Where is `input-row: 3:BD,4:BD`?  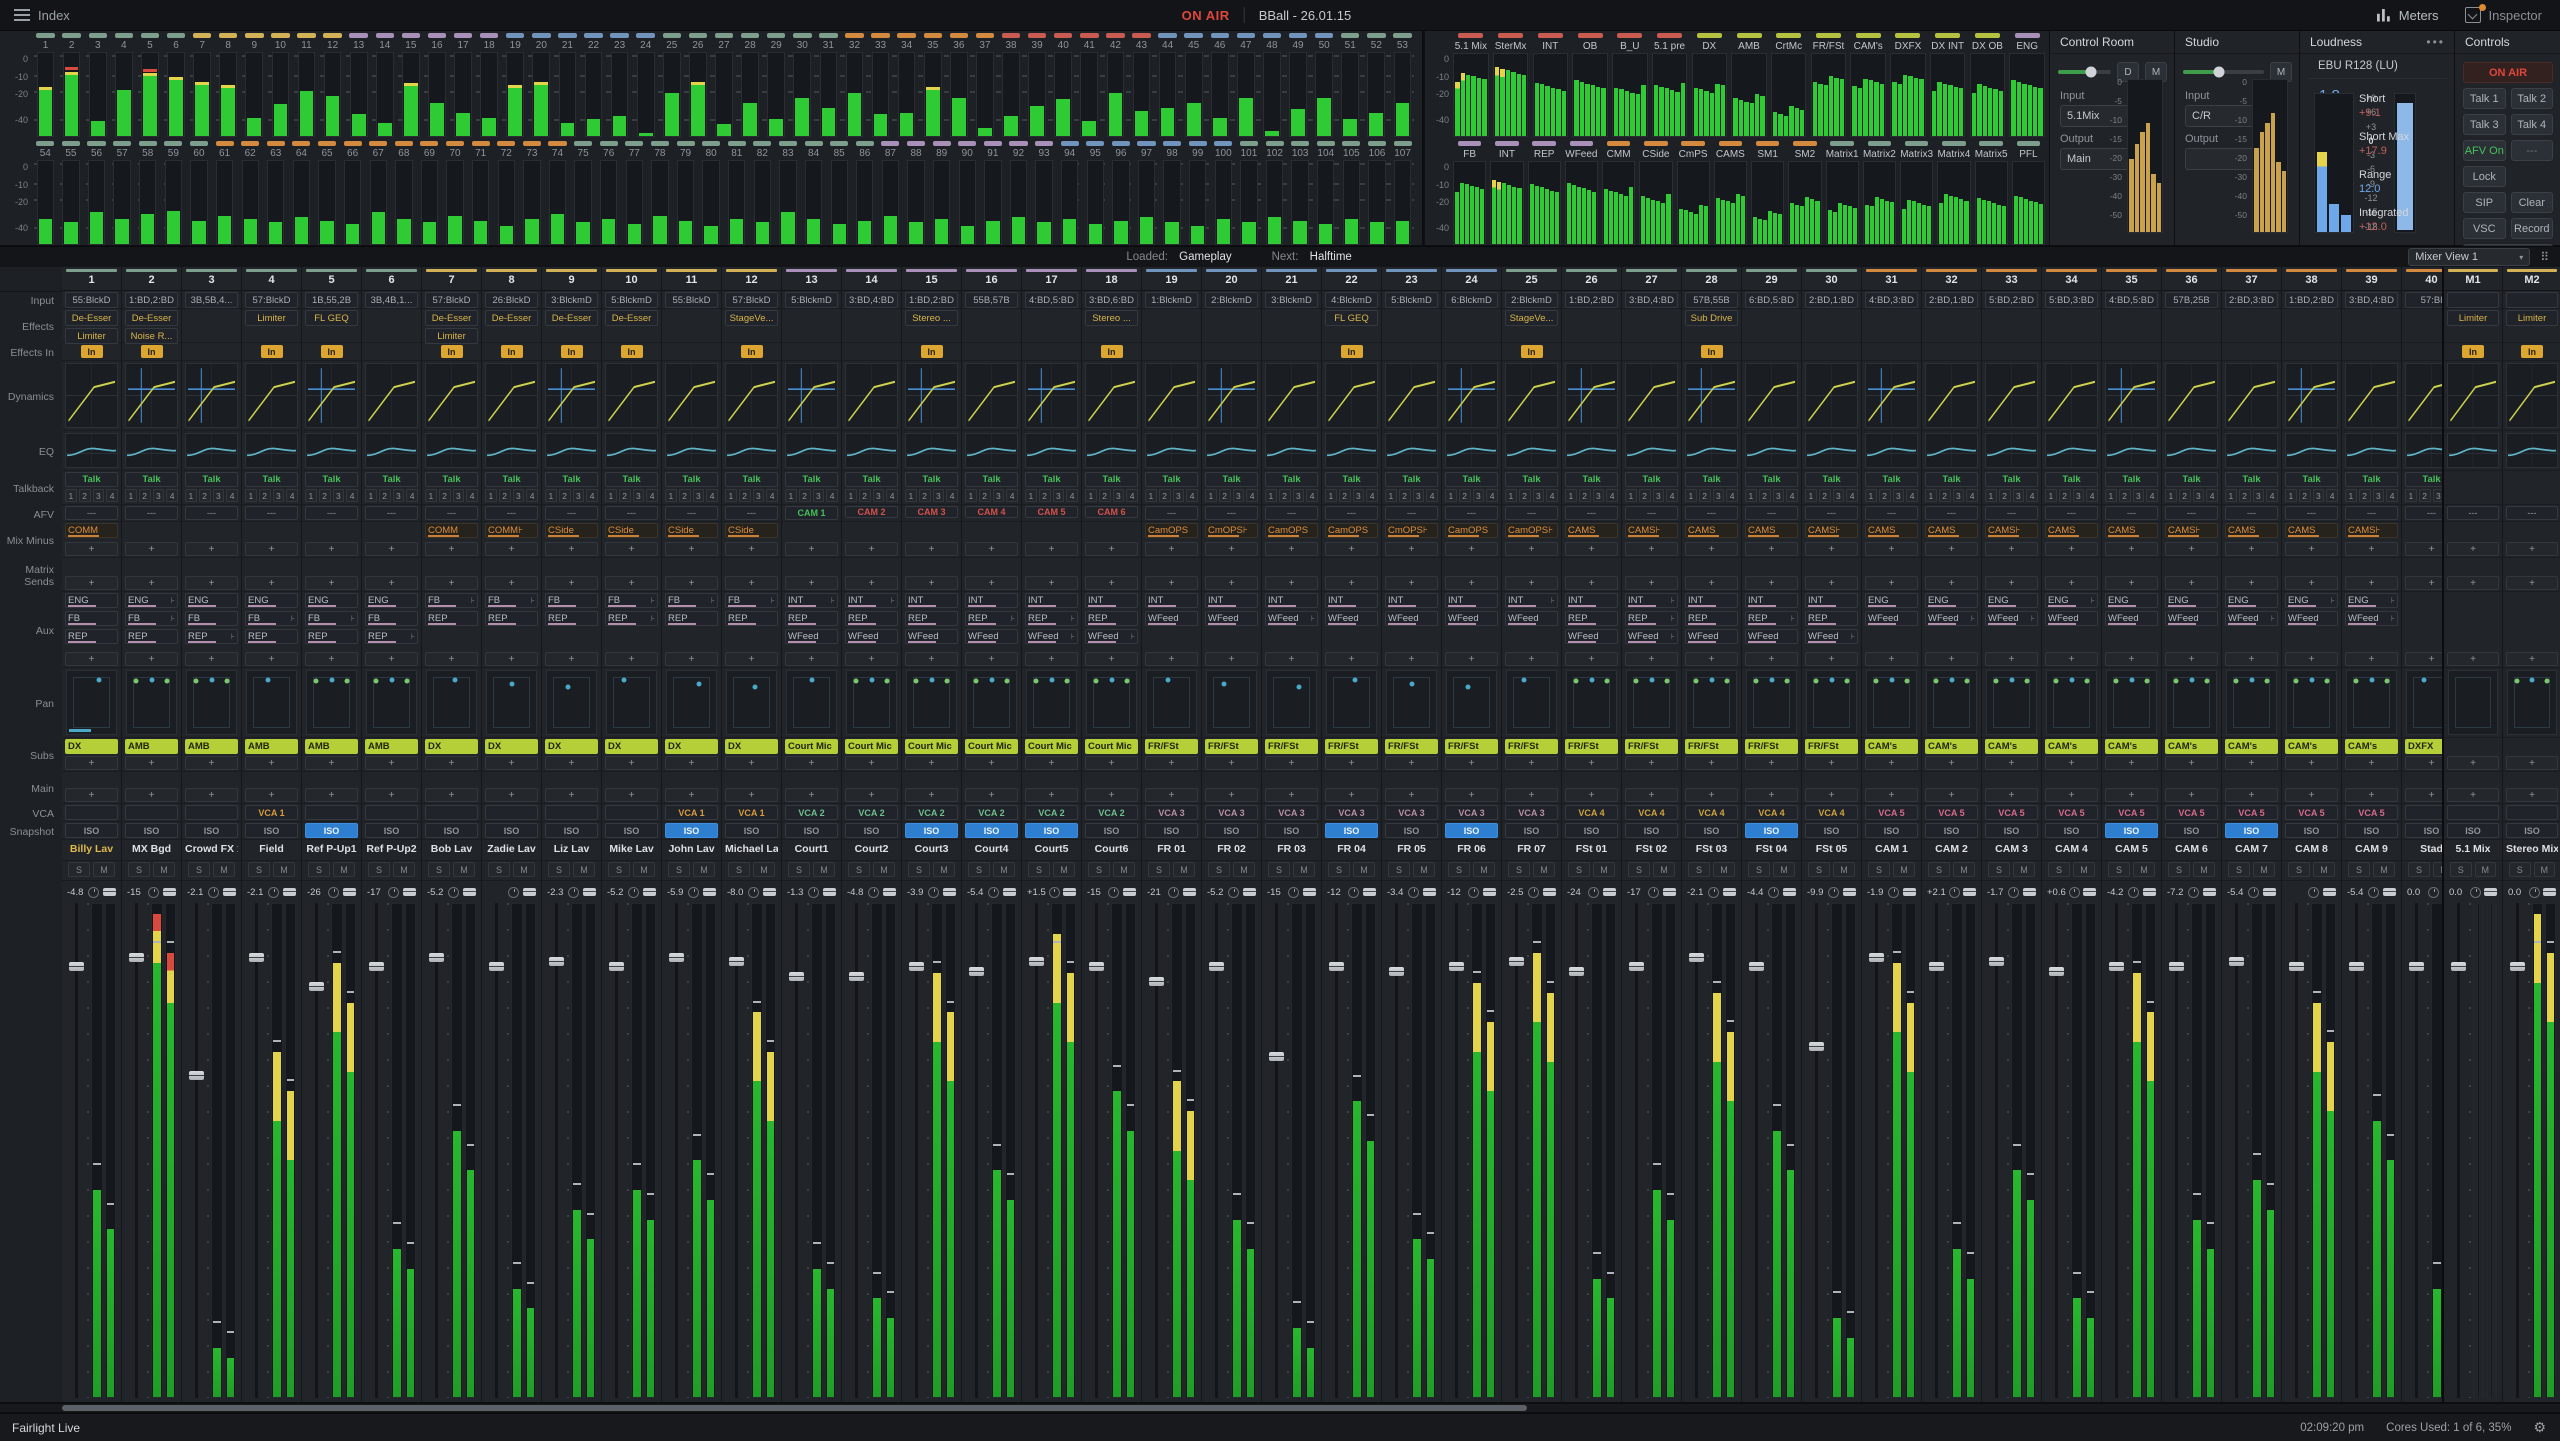 input-row: 3:BD,4:BD is located at coordinates (871, 300).